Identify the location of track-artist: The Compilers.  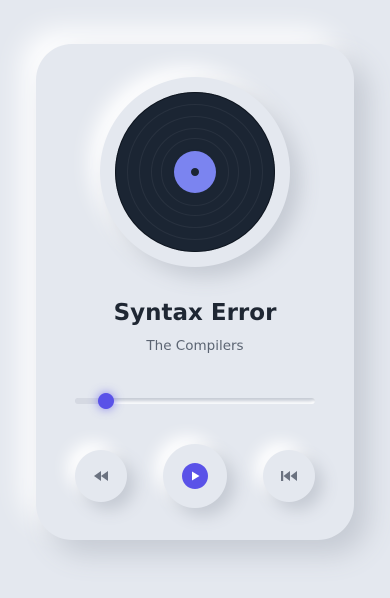
(195, 346).